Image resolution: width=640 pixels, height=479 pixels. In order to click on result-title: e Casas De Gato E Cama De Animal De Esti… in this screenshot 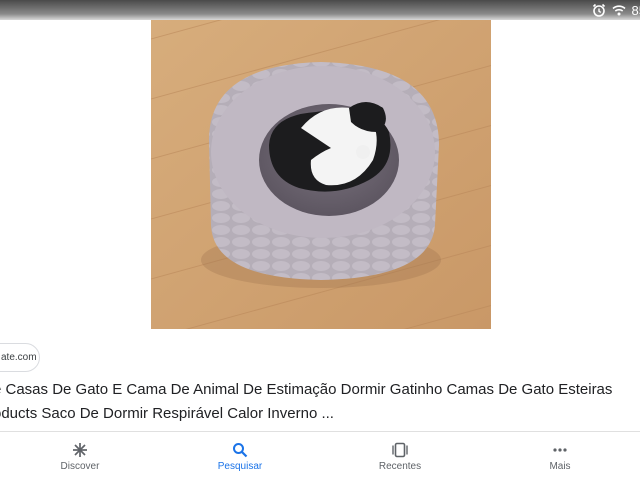, I will do `click(320, 402)`.